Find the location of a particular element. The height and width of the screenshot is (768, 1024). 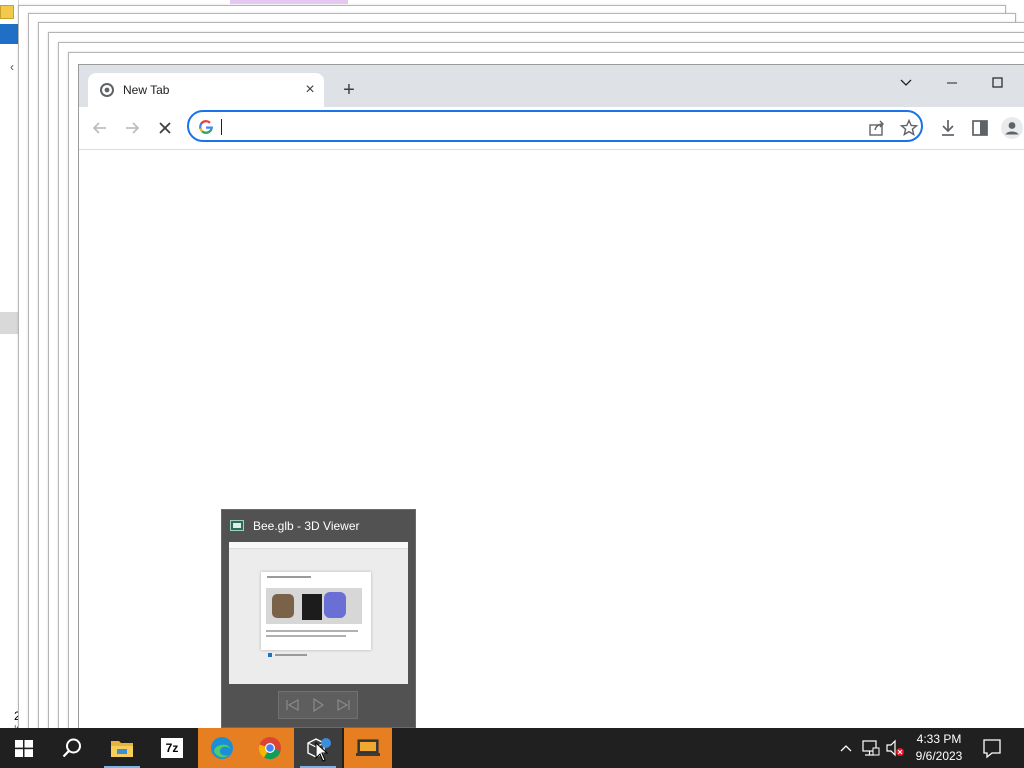

folder-icon is located at coordinates (7, 12).